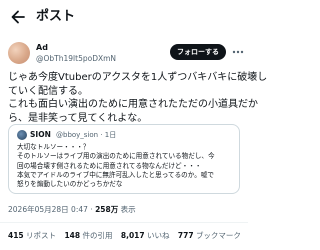  I want to click on arrow-left-icon, so click(18, 17).